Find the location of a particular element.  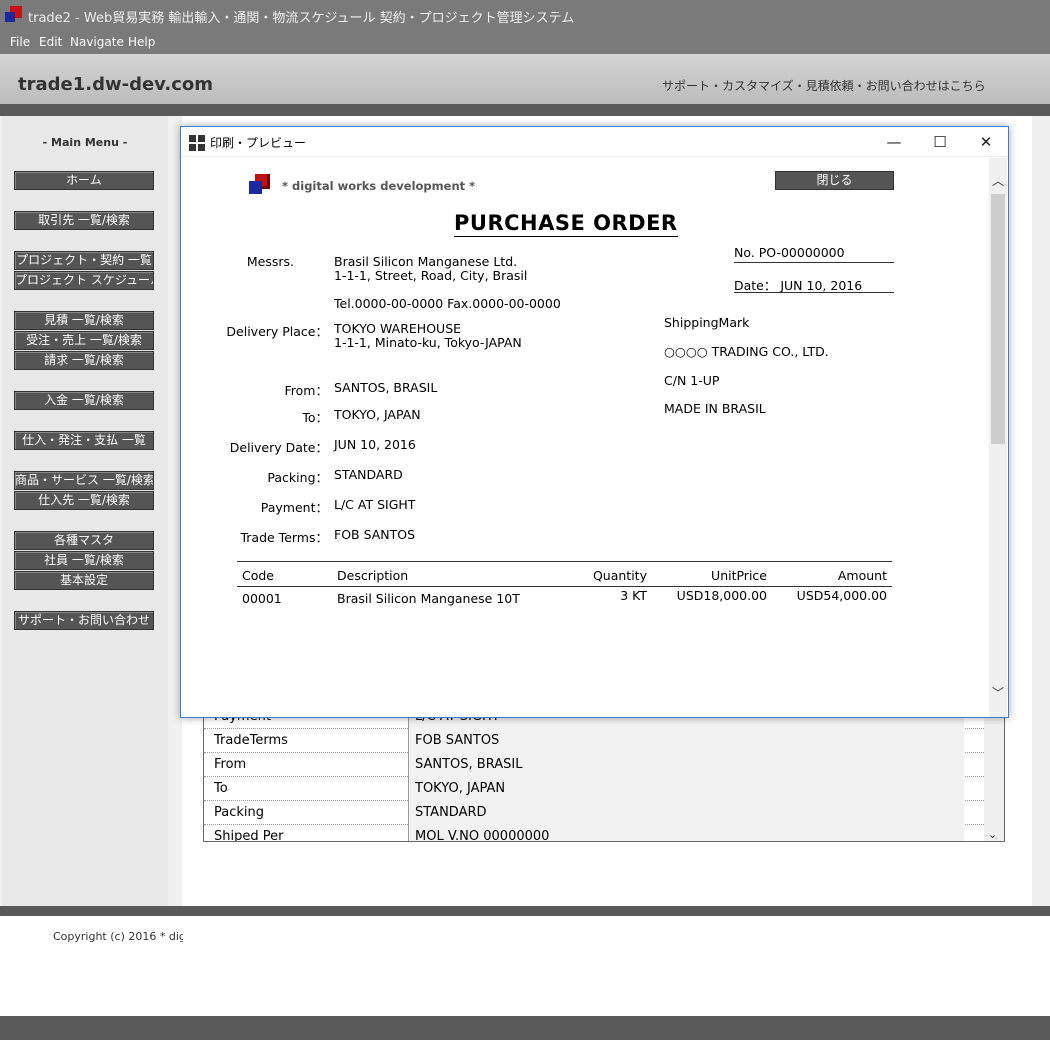

dialog-vertical-scrollbar: ︿ ﹀ is located at coordinates (998, 437).